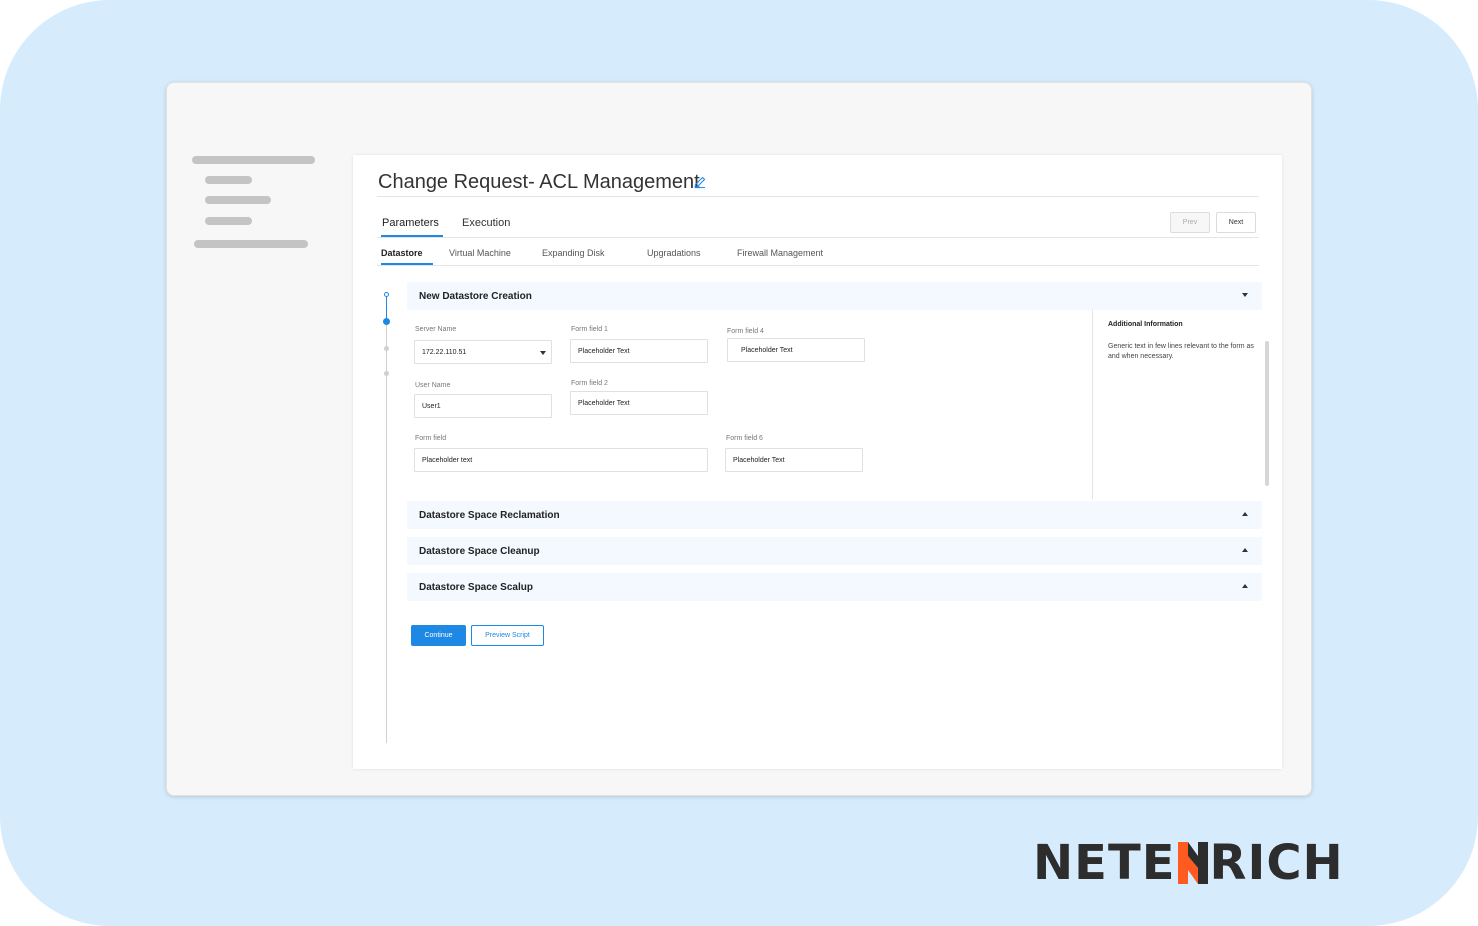  What do you see at coordinates (444, 352) in the screenshot?
I see `server-name-value: 172.22.110.51` at bounding box center [444, 352].